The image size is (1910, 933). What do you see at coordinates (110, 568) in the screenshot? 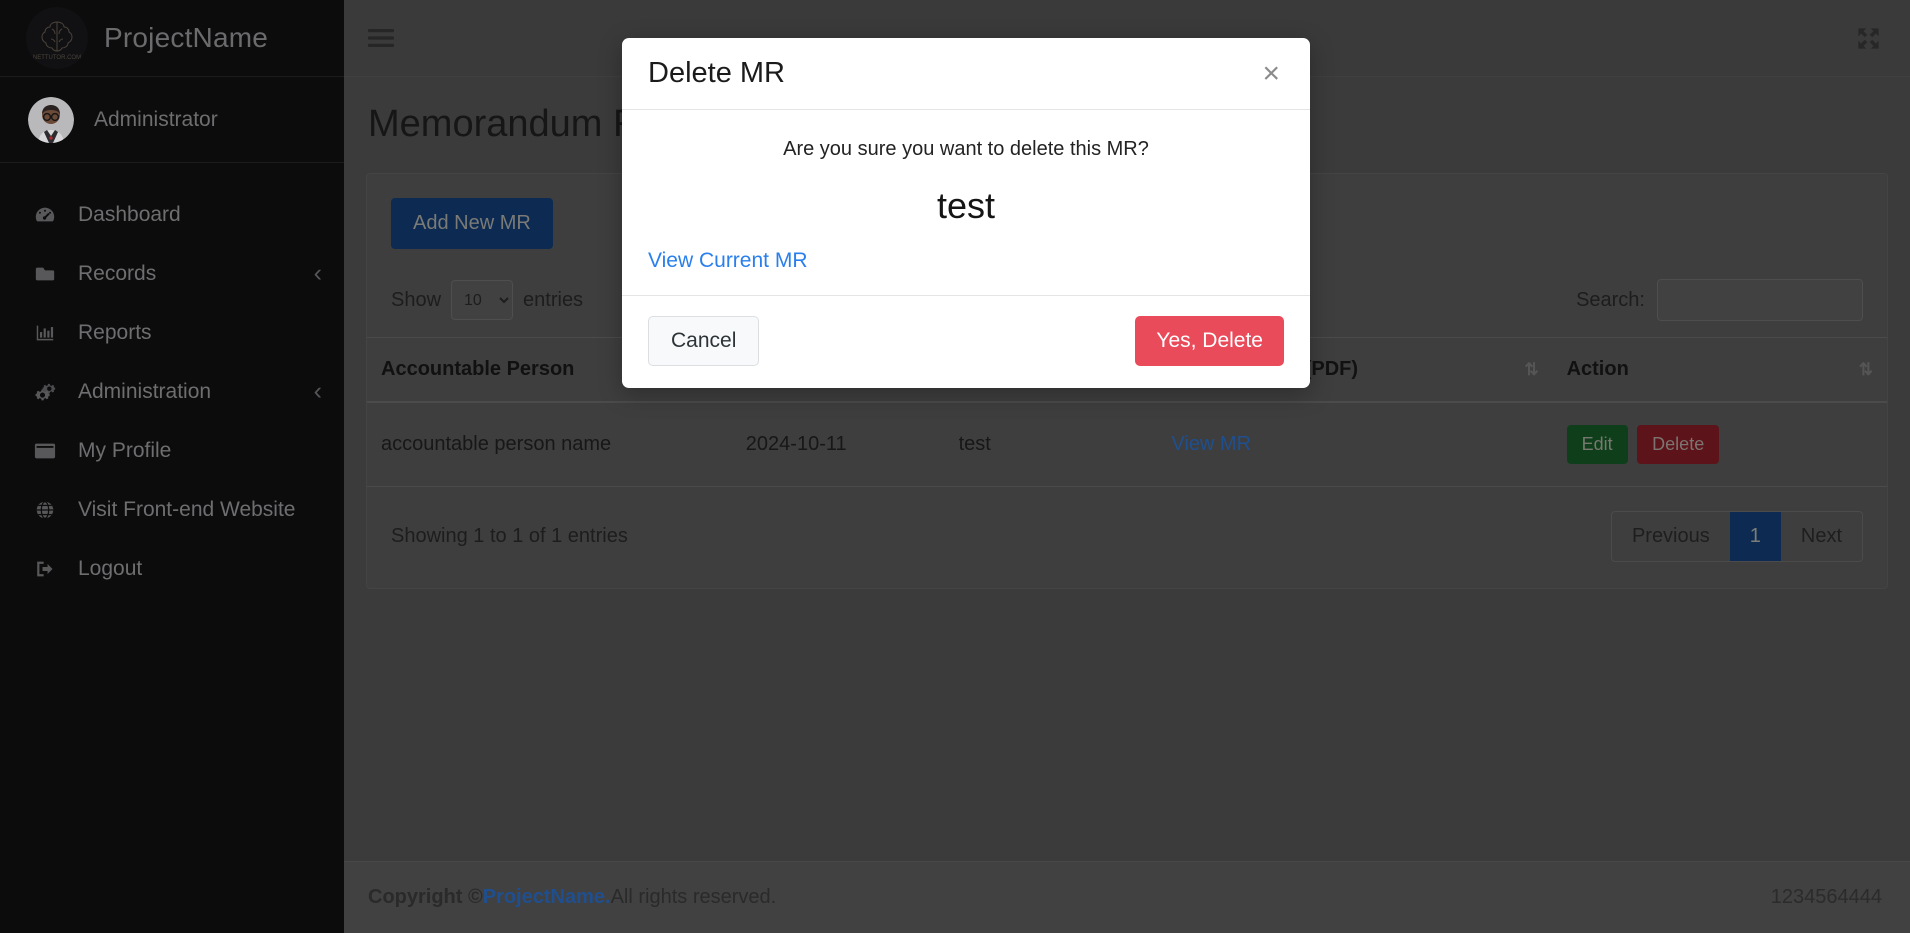
I see `sidebar-item-label: Logout` at bounding box center [110, 568].